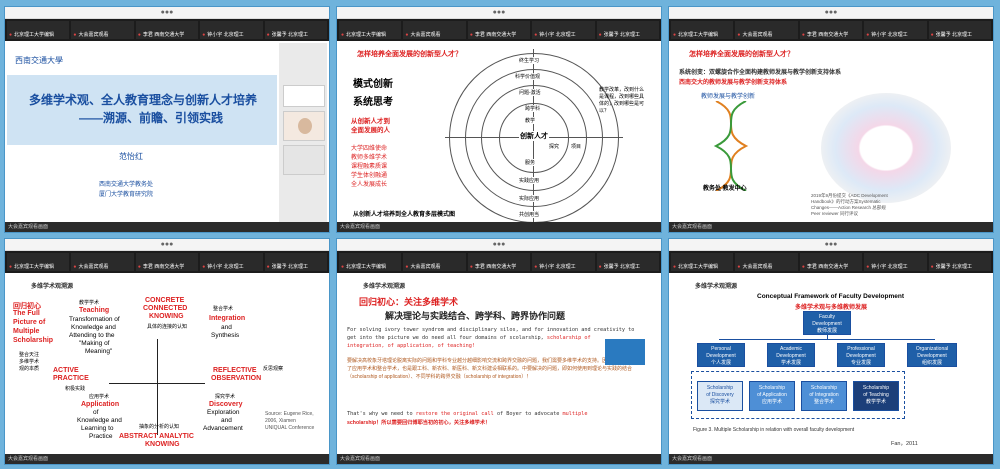 The image size is (1000, 469). What do you see at coordinates (932, 355) in the screenshot?
I see `organizational-development-box: Organizational Development 组织发展` at bounding box center [932, 355].